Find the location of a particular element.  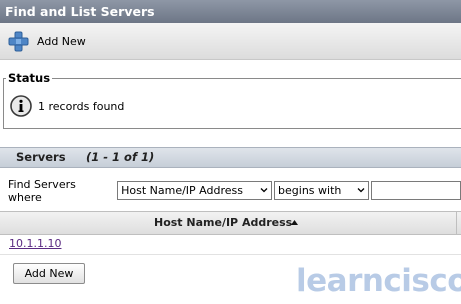

info-icon is located at coordinates (21, 106).